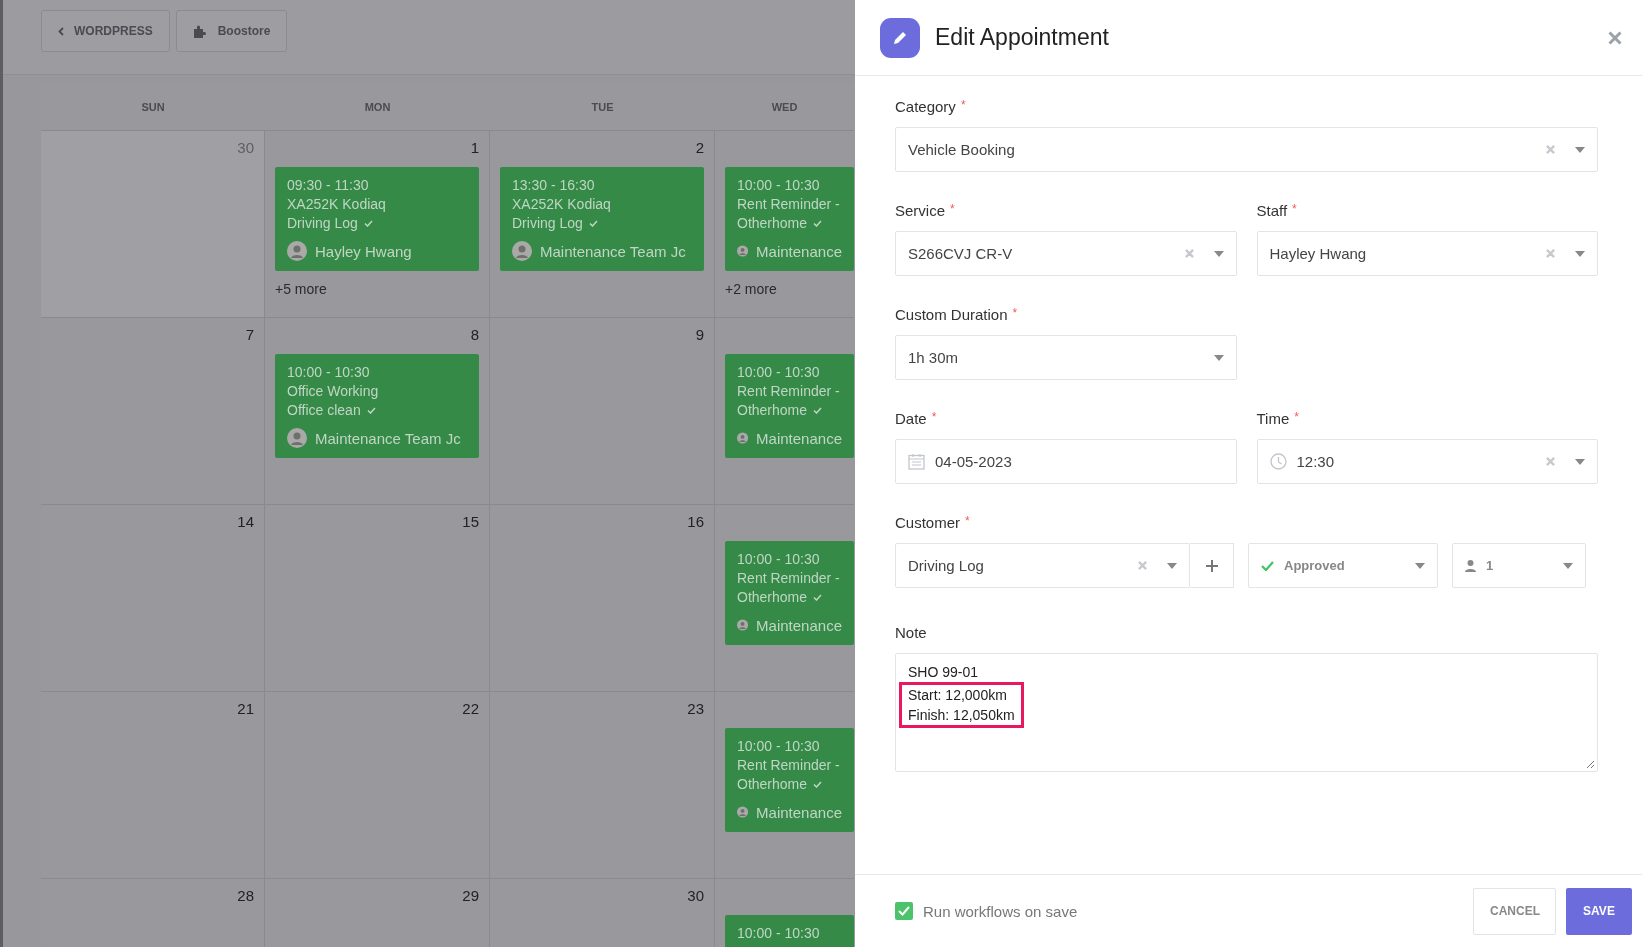 Image resolution: width=1642 pixels, height=947 pixels. What do you see at coordinates (904, 911) in the screenshot?
I see `checkbox` at bounding box center [904, 911].